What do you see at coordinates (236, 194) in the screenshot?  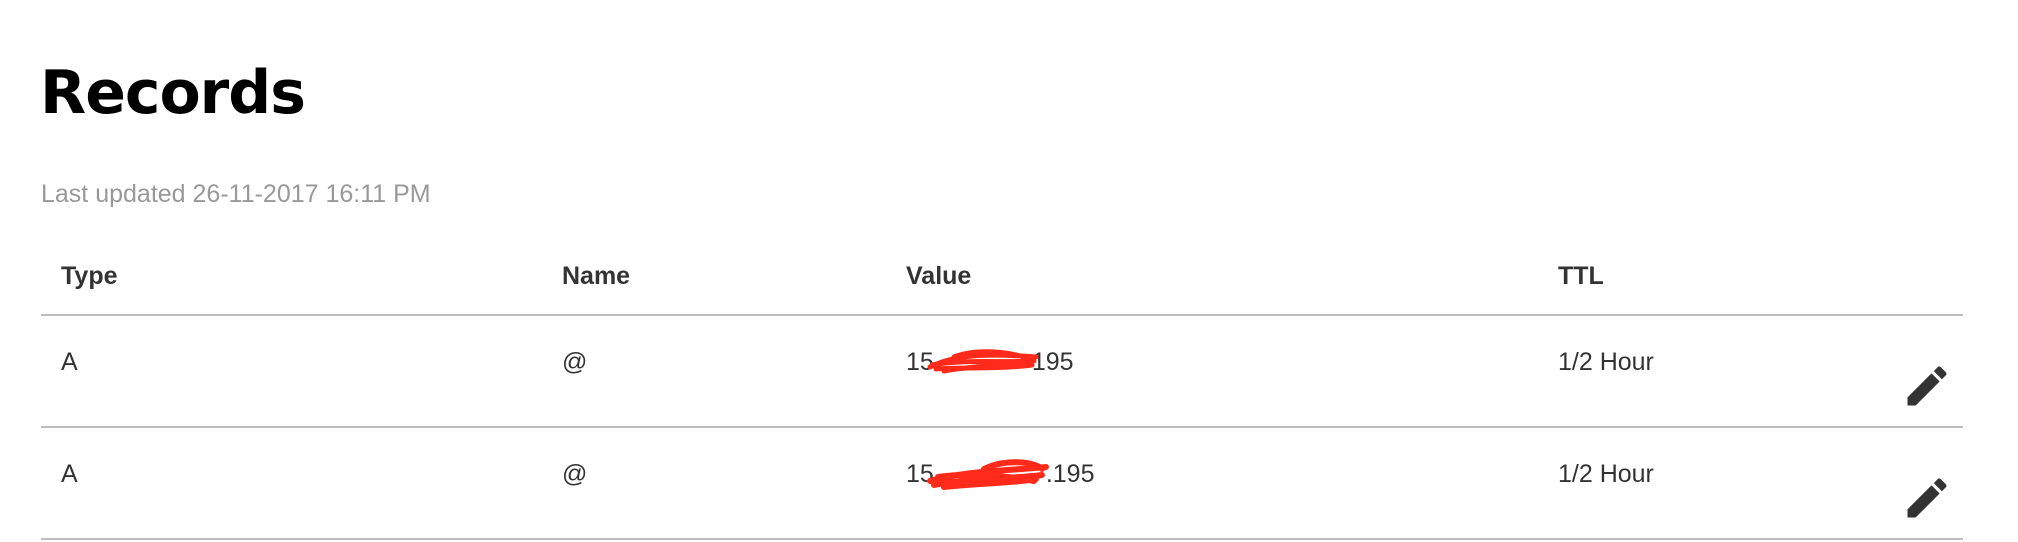 I see `last-updated-text: Last updated 26-11-2017 16:11 PM` at bounding box center [236, 194].